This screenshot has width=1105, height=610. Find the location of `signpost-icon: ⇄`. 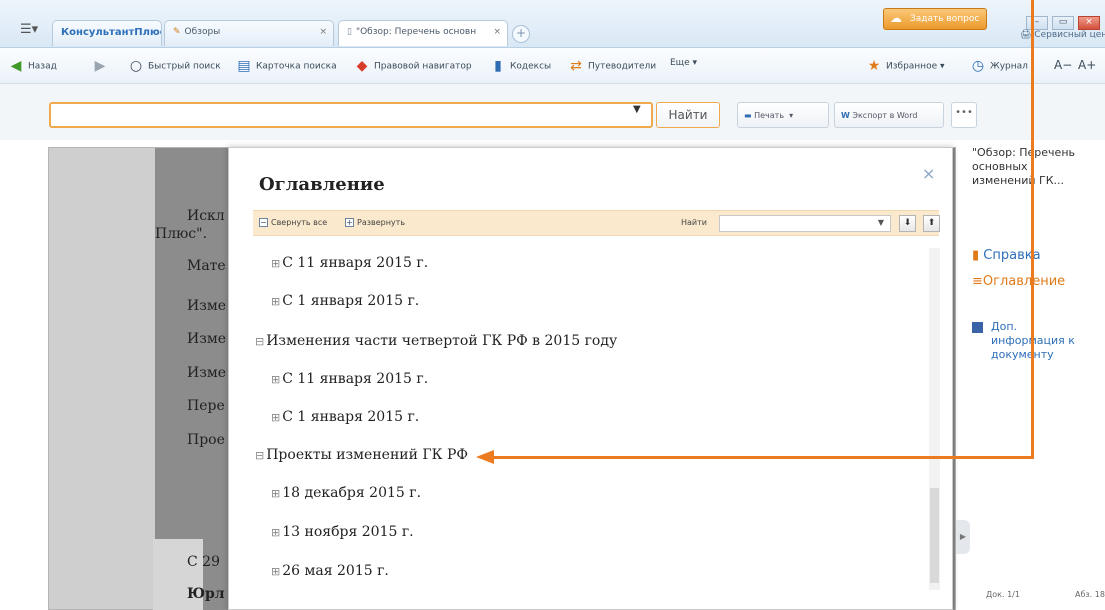

signpost-icon: ⇄ is located at coordinates (576, 66).